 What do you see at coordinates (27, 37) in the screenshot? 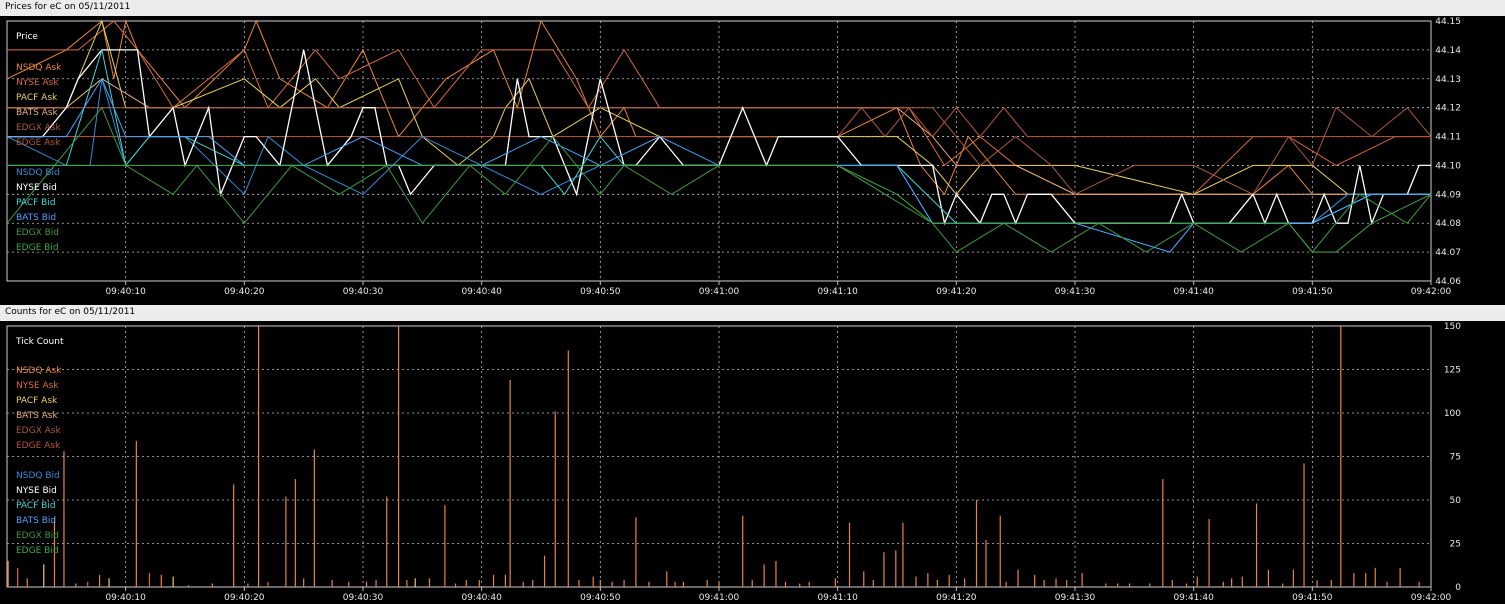
I see `price-title: Price` at bounding box center [27, 37].